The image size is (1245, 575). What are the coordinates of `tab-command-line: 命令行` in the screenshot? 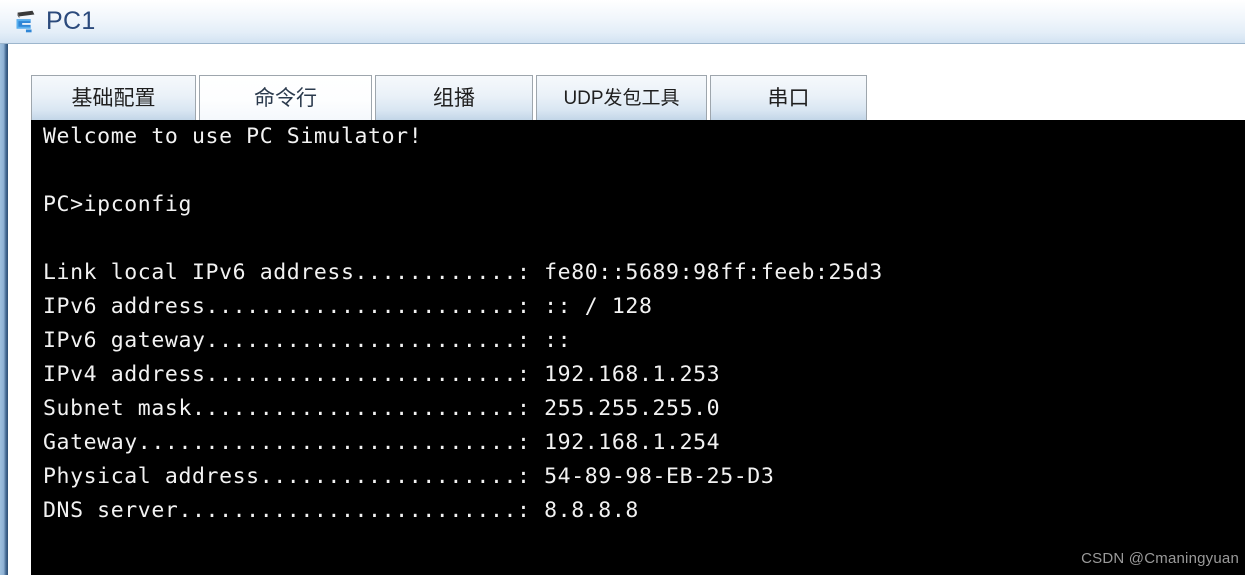 It's located at (285, 97).